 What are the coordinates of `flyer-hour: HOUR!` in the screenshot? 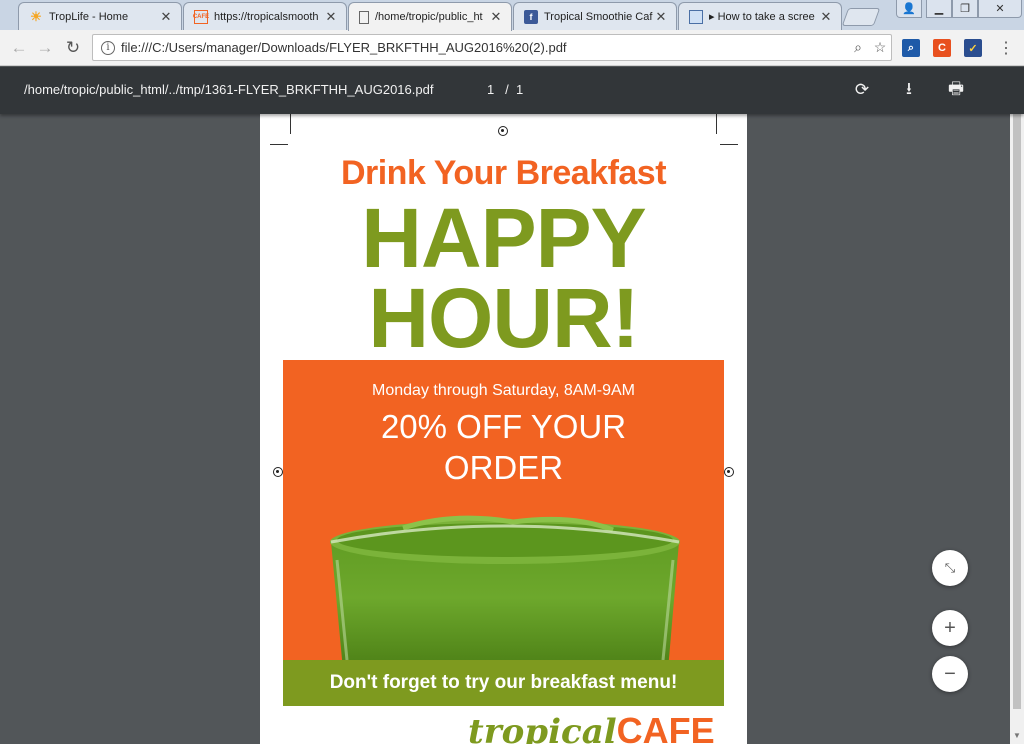 It's located at (503, 318).